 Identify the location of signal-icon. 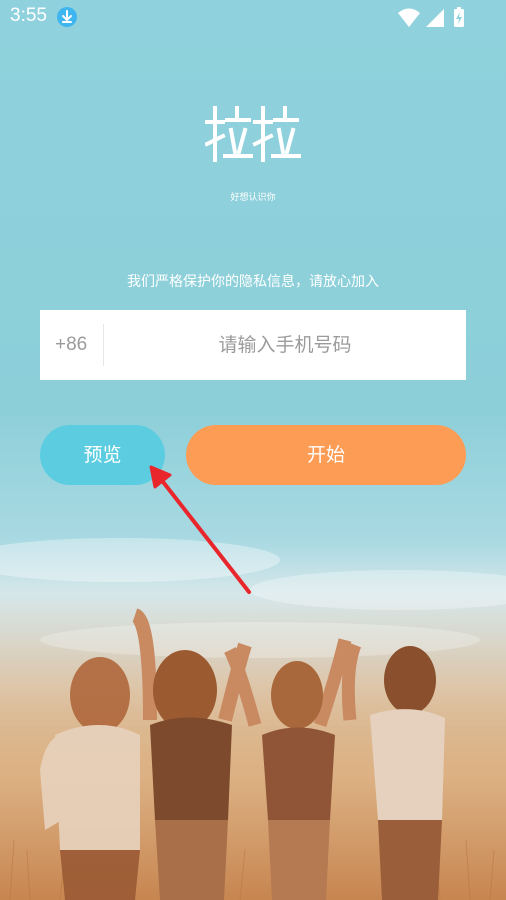
(435, 18).